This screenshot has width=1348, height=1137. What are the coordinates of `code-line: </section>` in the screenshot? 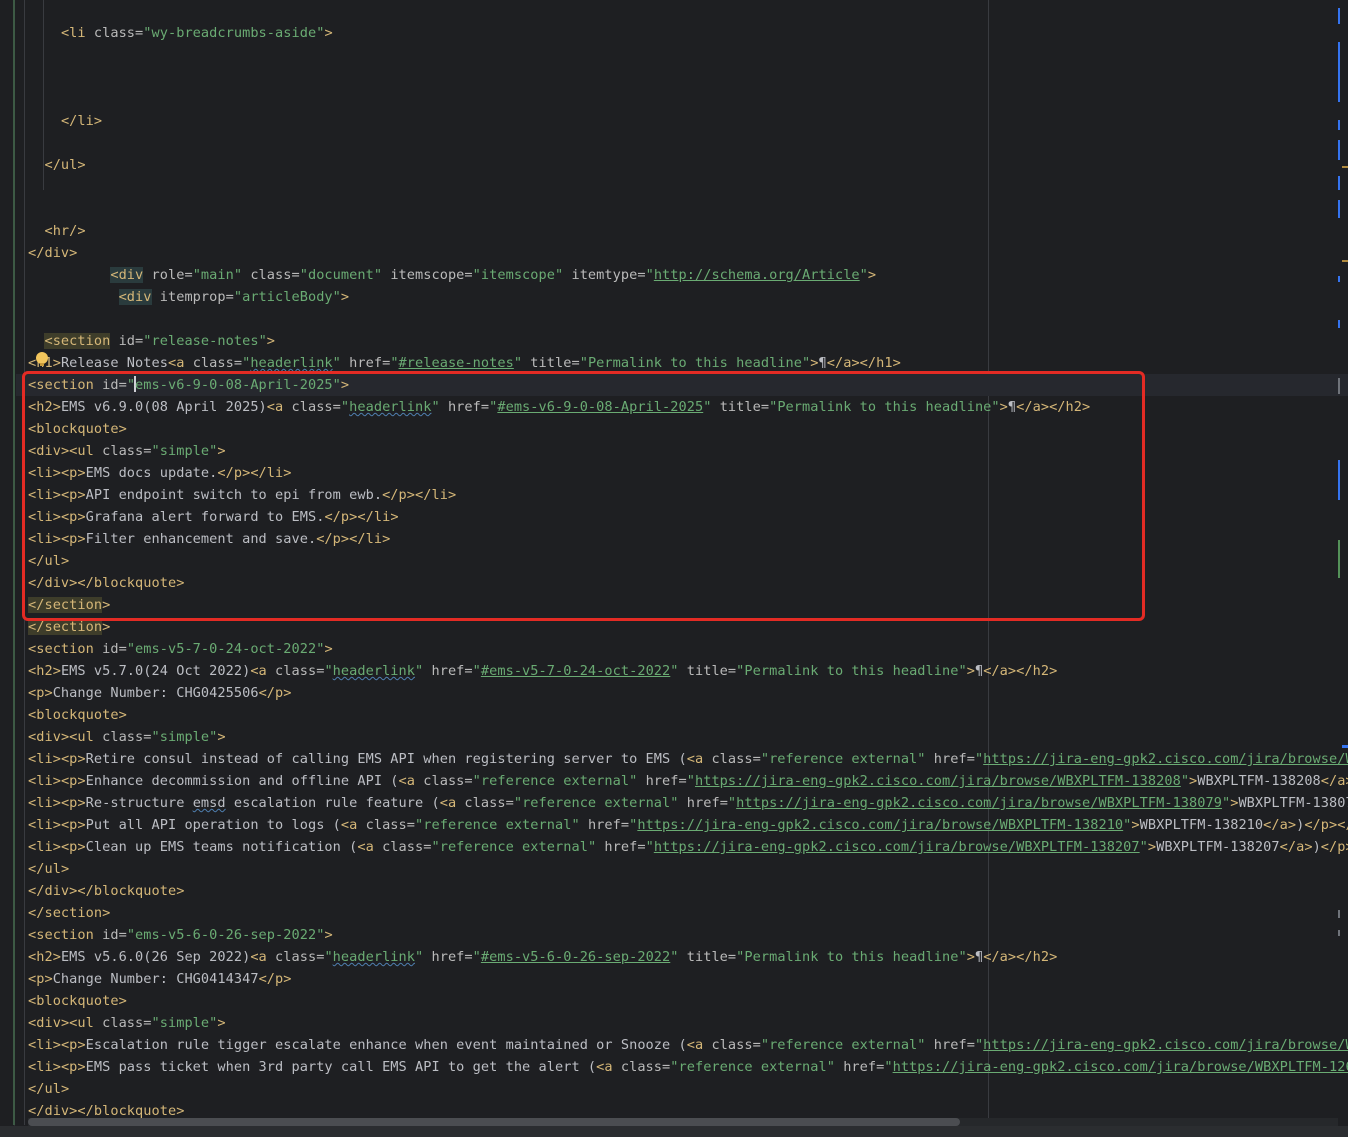 It's located at (69, 913).